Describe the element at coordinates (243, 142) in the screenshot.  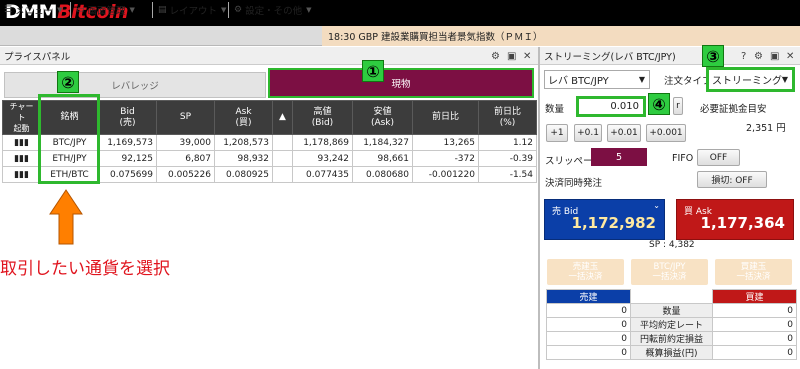
I see `ask-cell: 1,208,573` at that location.